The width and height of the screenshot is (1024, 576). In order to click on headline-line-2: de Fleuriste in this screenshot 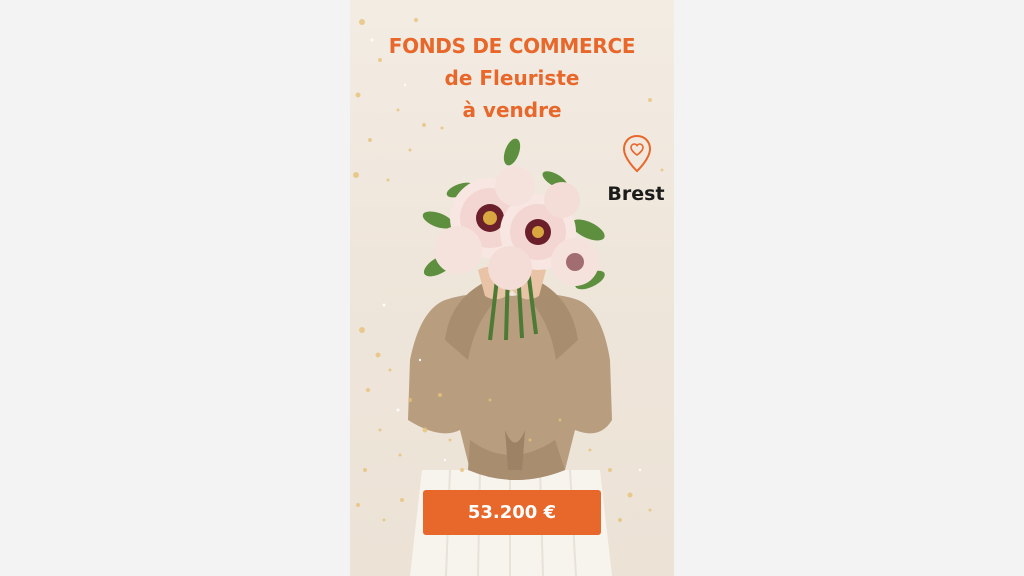, I will do `click(512, 78)`.